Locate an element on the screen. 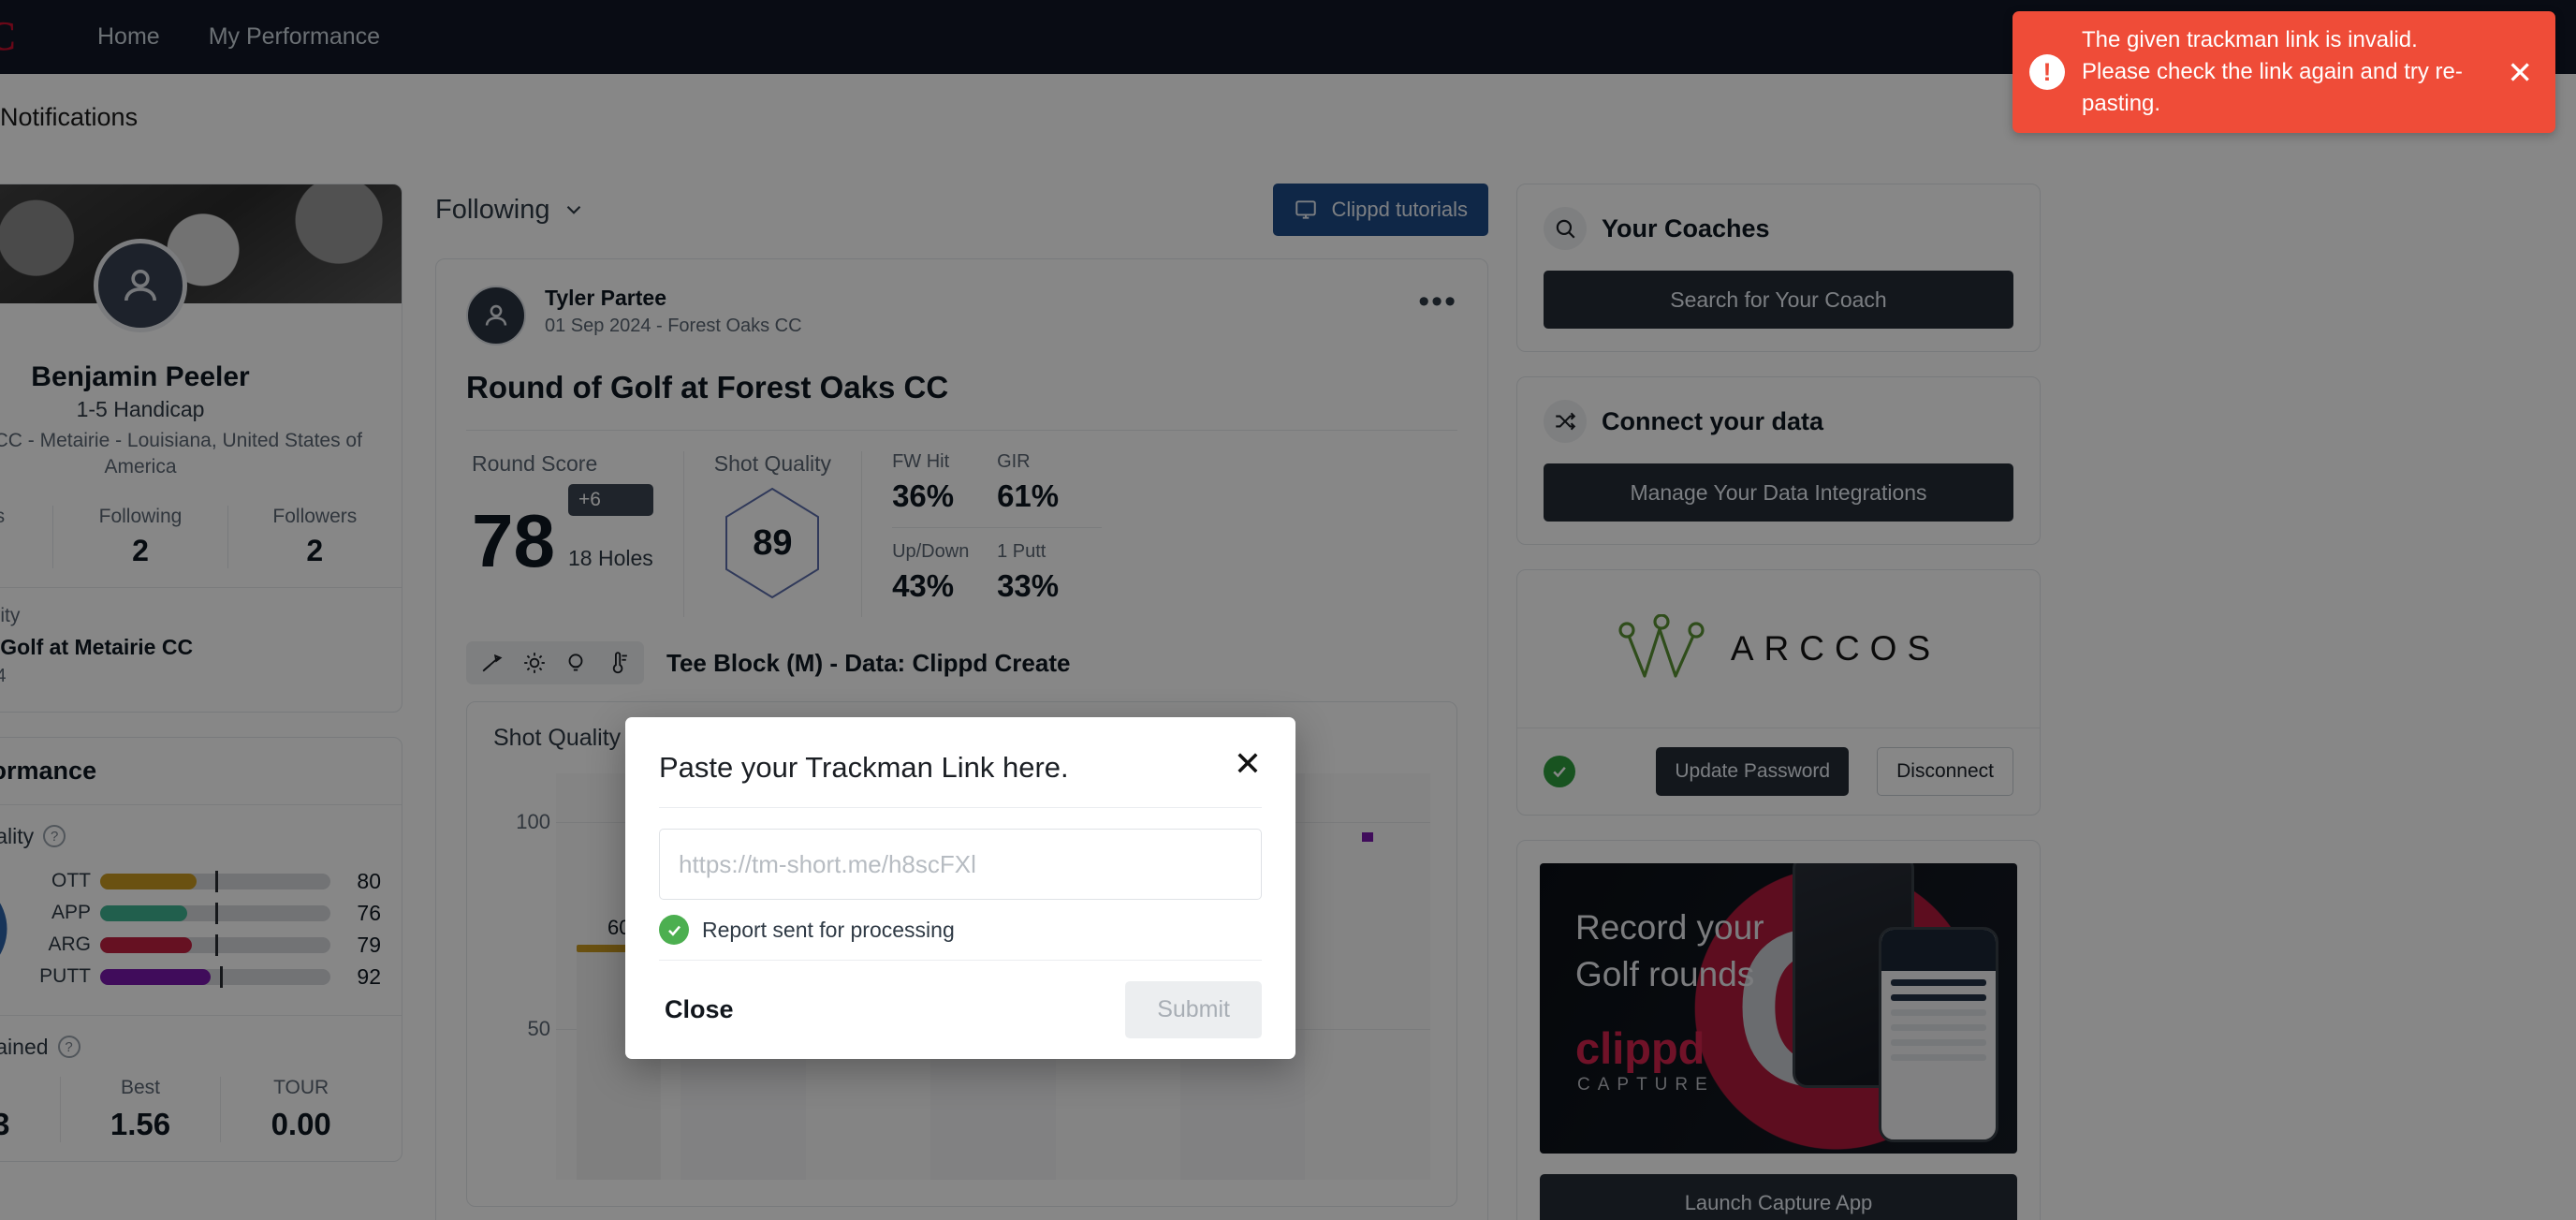  close-button: Close is located at coordinates (699, 1010).